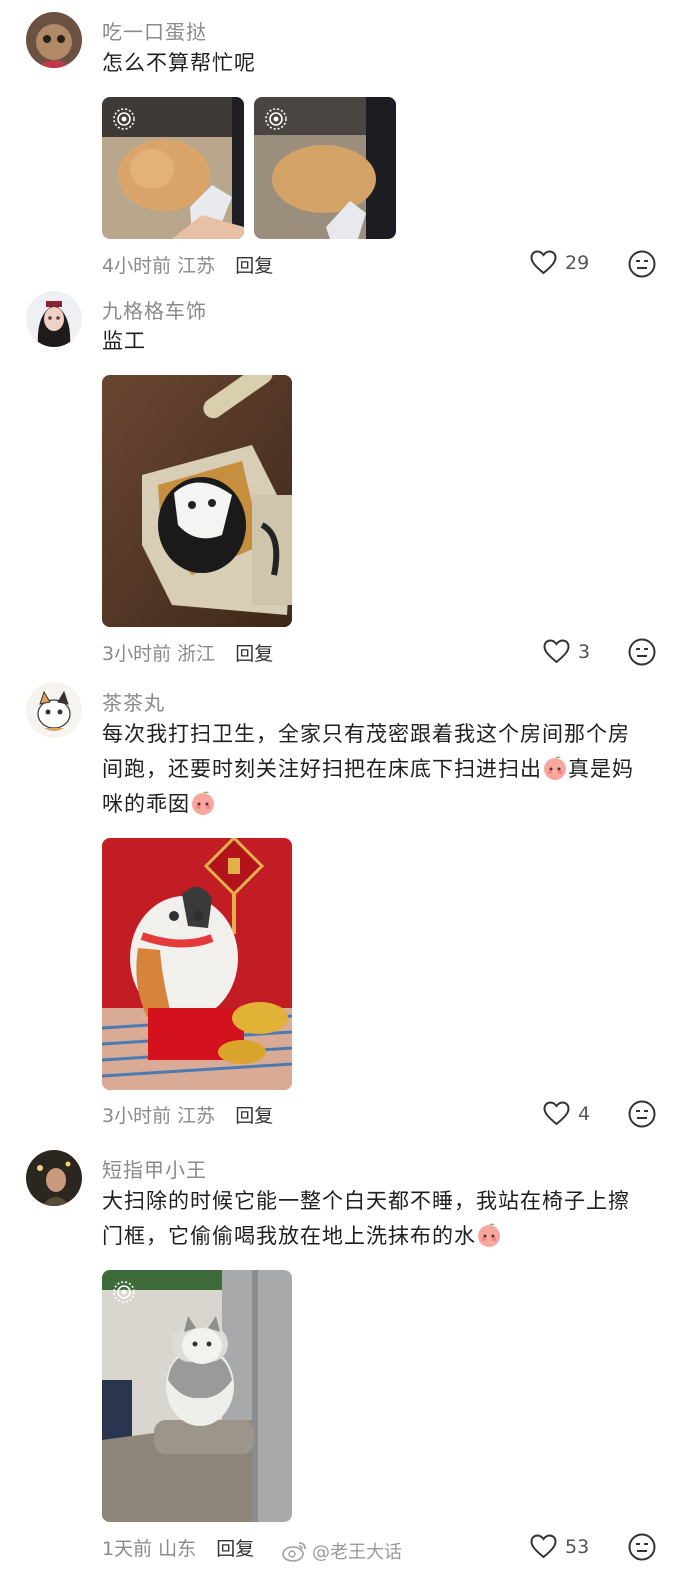 Image resolution: width=690 pixels, height=1587 pixels. I want to click on username: 茶茶丸, so click(133, 701).